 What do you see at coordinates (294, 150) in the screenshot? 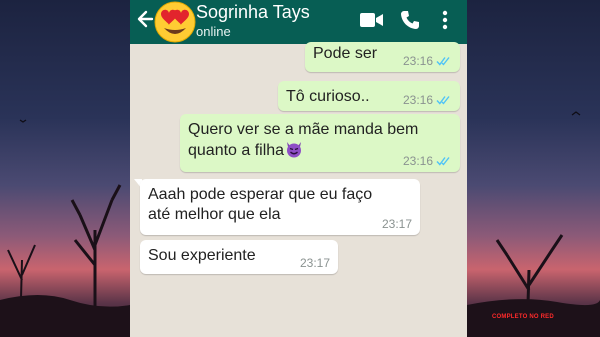
I see `smiling-imp-emoji-icon` at bounding box center [294, 150].